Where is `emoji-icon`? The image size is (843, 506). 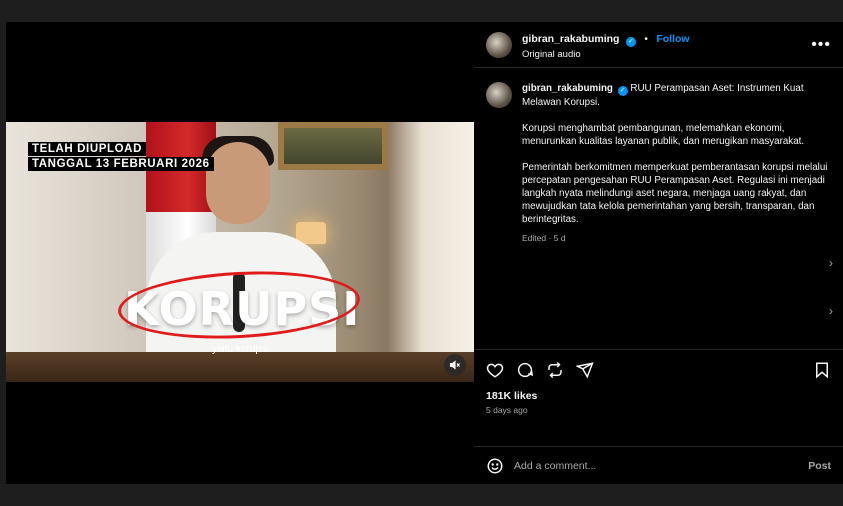
emoji-icon is located at coordinates (495, 466).